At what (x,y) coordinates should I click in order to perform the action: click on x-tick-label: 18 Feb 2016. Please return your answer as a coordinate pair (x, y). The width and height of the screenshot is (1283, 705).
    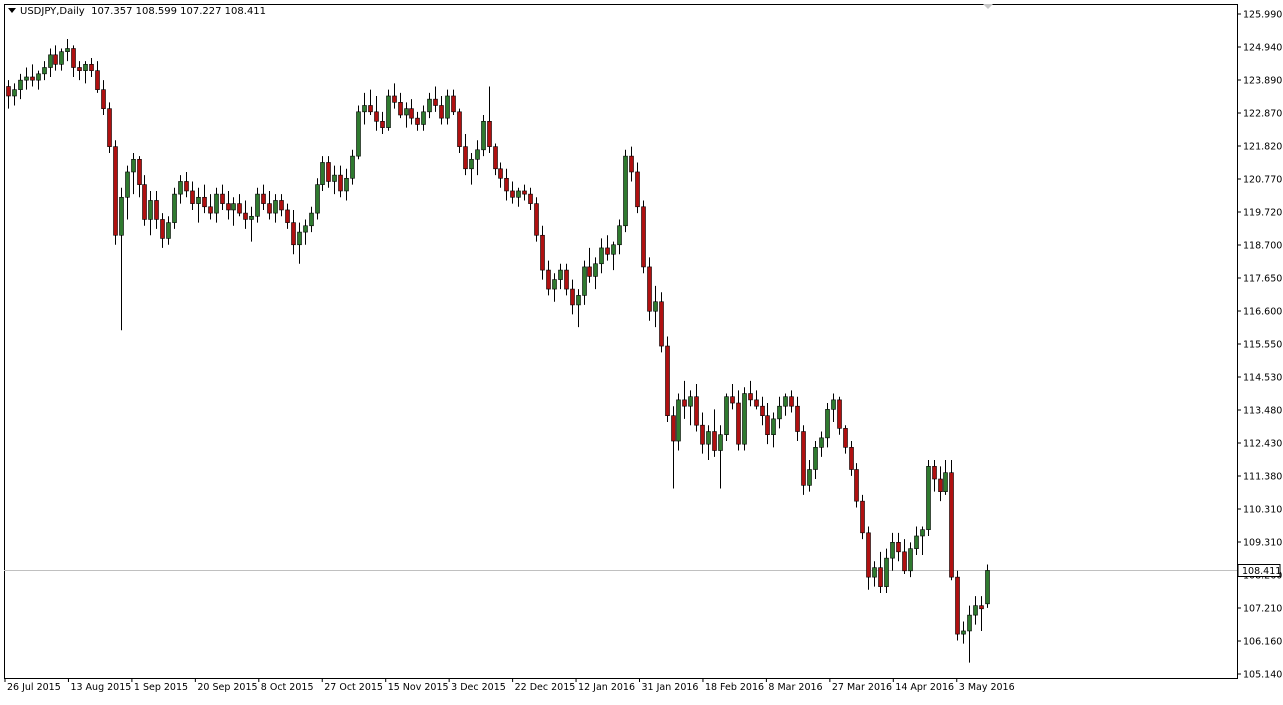
    Looking at the image, I should click on (734, 687).